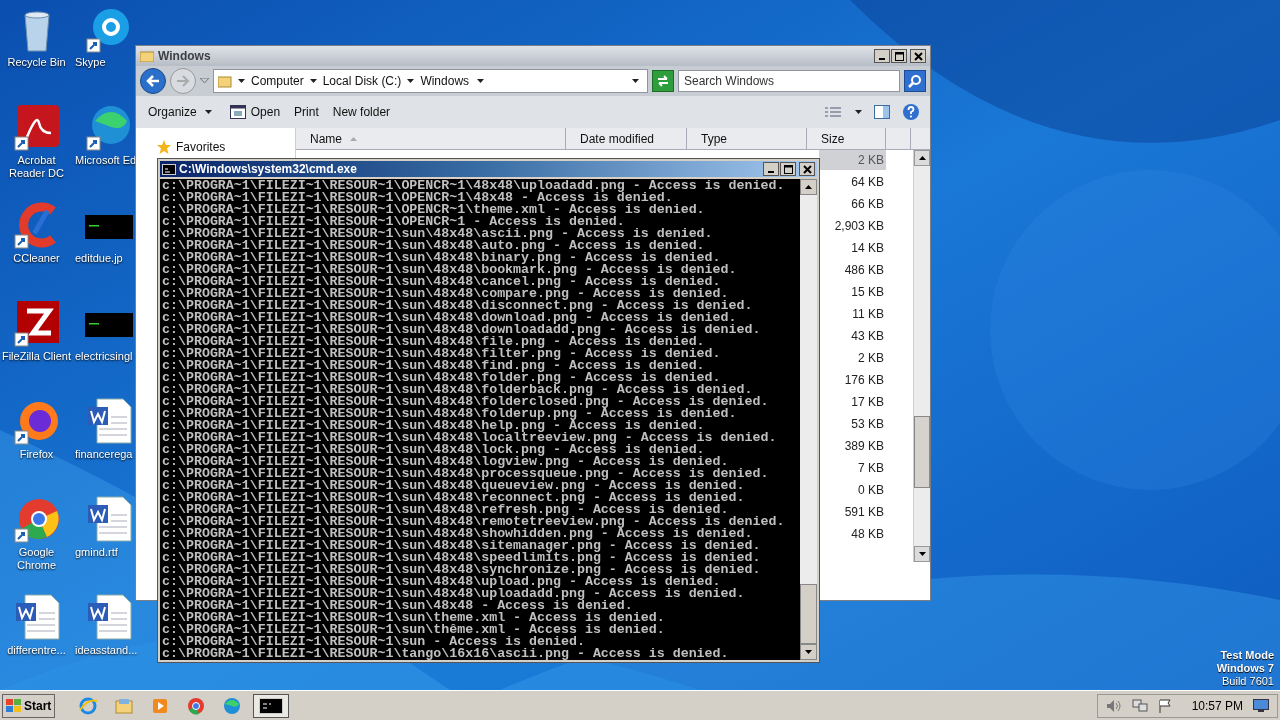 The image size is (1280, 720). I want to click on flag-icon, so click(1164, 705).